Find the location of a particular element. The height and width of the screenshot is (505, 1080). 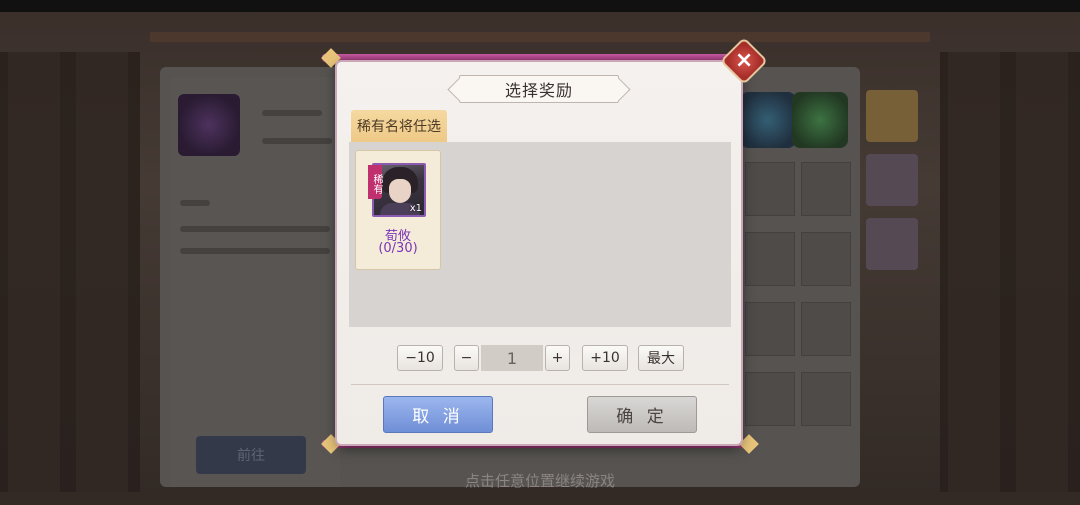

dialog-title-text: 选择奖励 is located at coordinates (538, 90).